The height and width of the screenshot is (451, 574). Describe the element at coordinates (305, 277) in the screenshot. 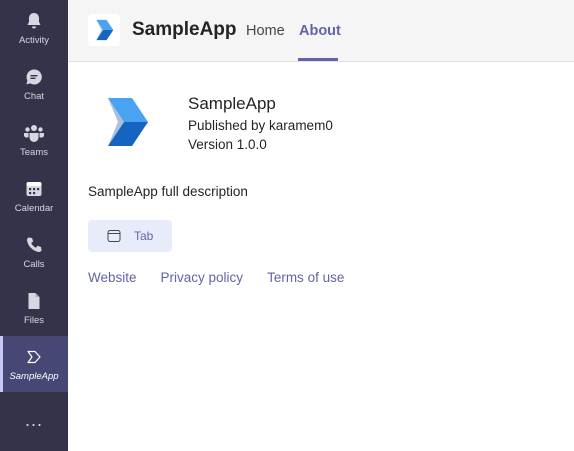

I see `terms-of-use-link: Terms of use` at that location.